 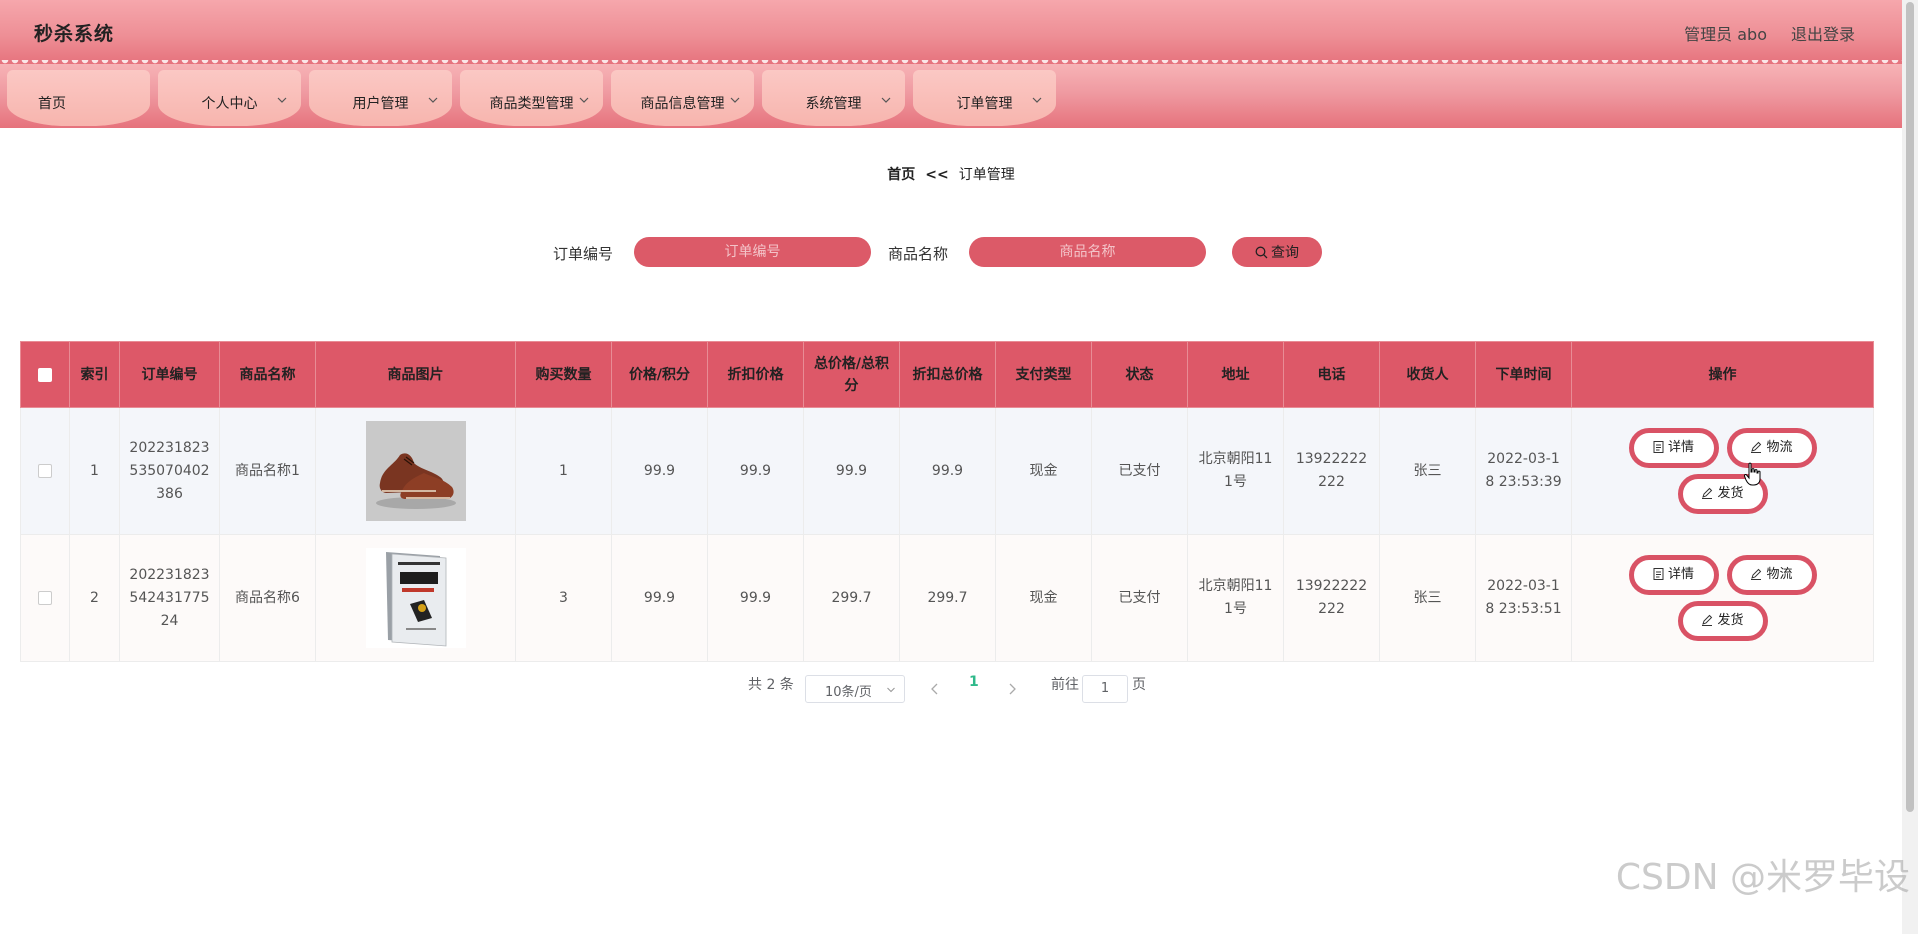 I want to click on nav-item-product-type-management: 商品类型管理, so click(x=531, y=98).